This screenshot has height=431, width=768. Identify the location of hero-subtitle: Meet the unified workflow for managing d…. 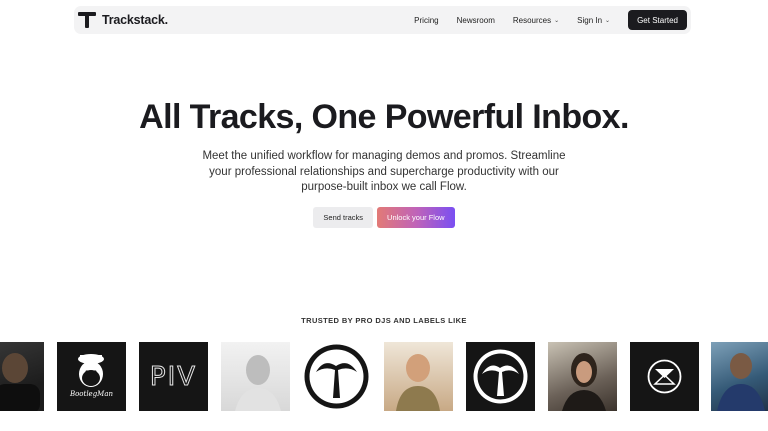
(384, 171).